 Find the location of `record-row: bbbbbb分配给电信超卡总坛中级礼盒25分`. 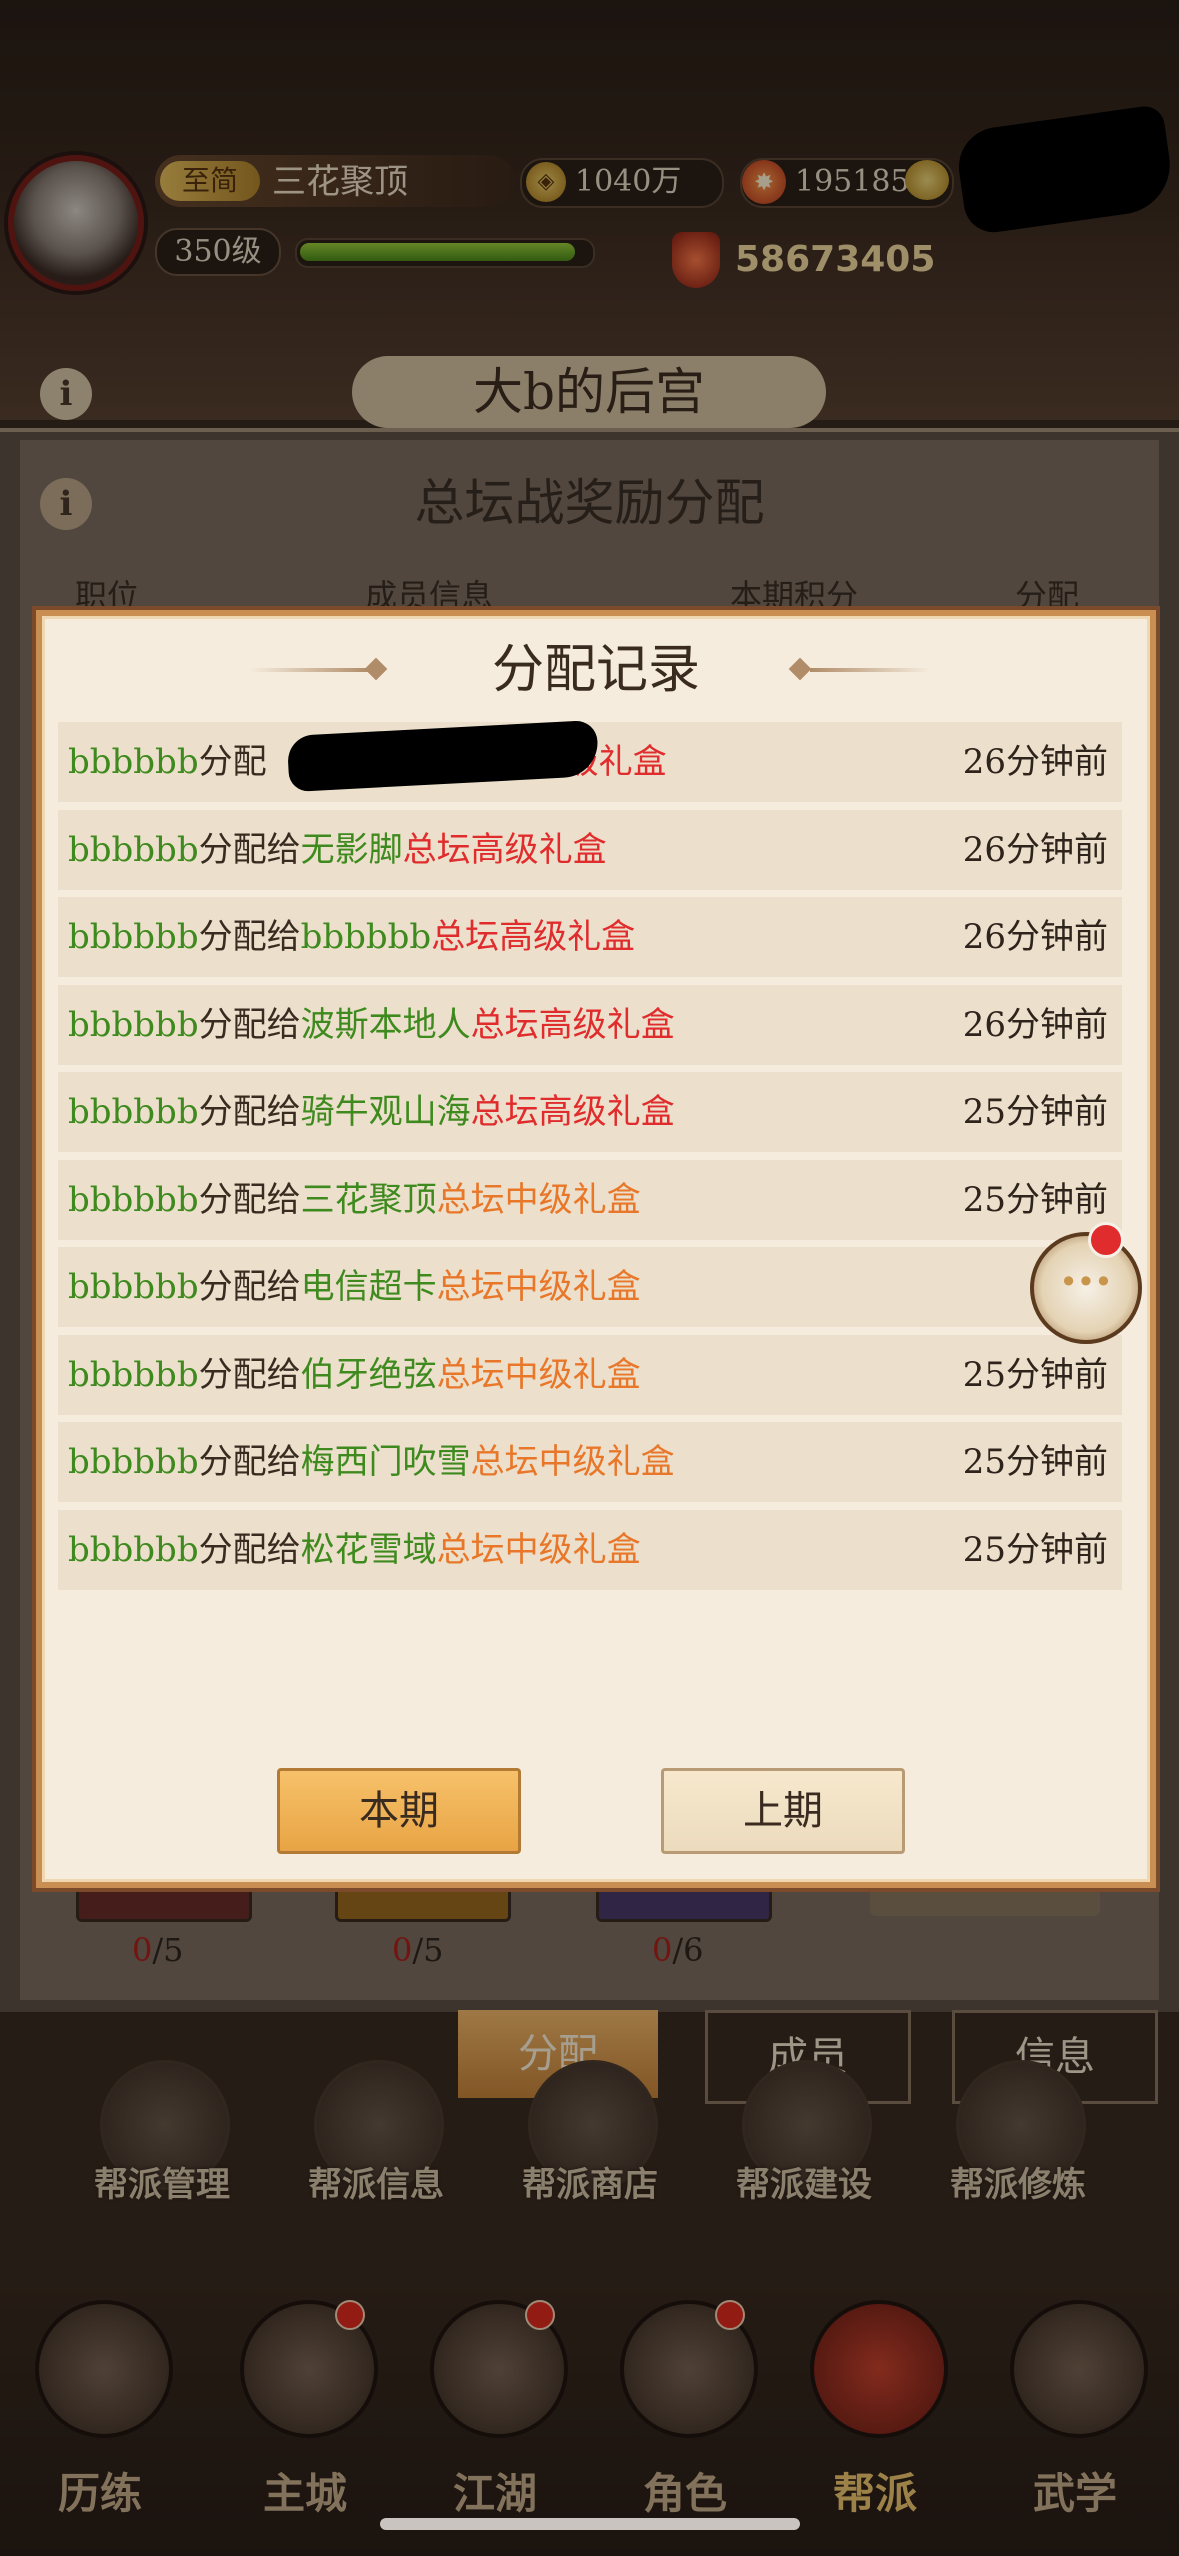

record-row: bbbbbb分配给电信超卡总坛中级礼盒25分 is located at coordinates (590, 1287).